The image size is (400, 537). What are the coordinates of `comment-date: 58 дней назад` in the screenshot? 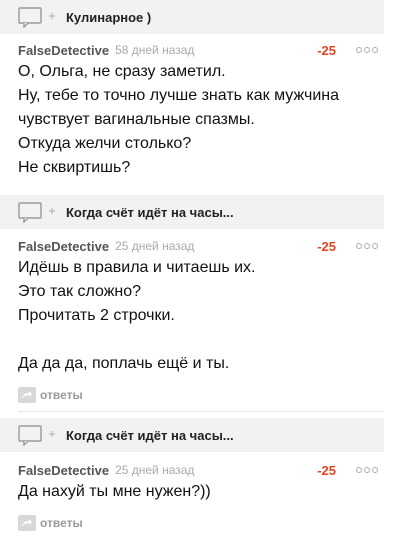 It's located at (154, 50).